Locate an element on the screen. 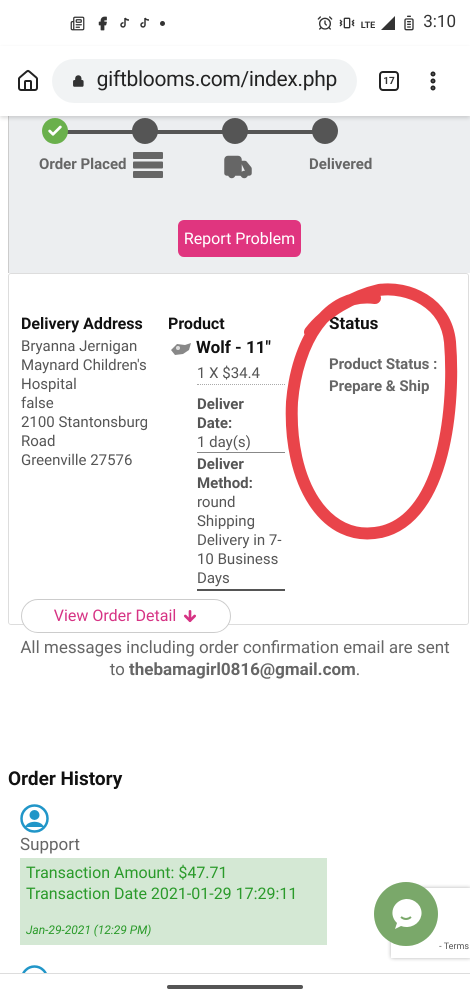  address-line: Bryanna Jernigan is located at coordinates (79, 346).